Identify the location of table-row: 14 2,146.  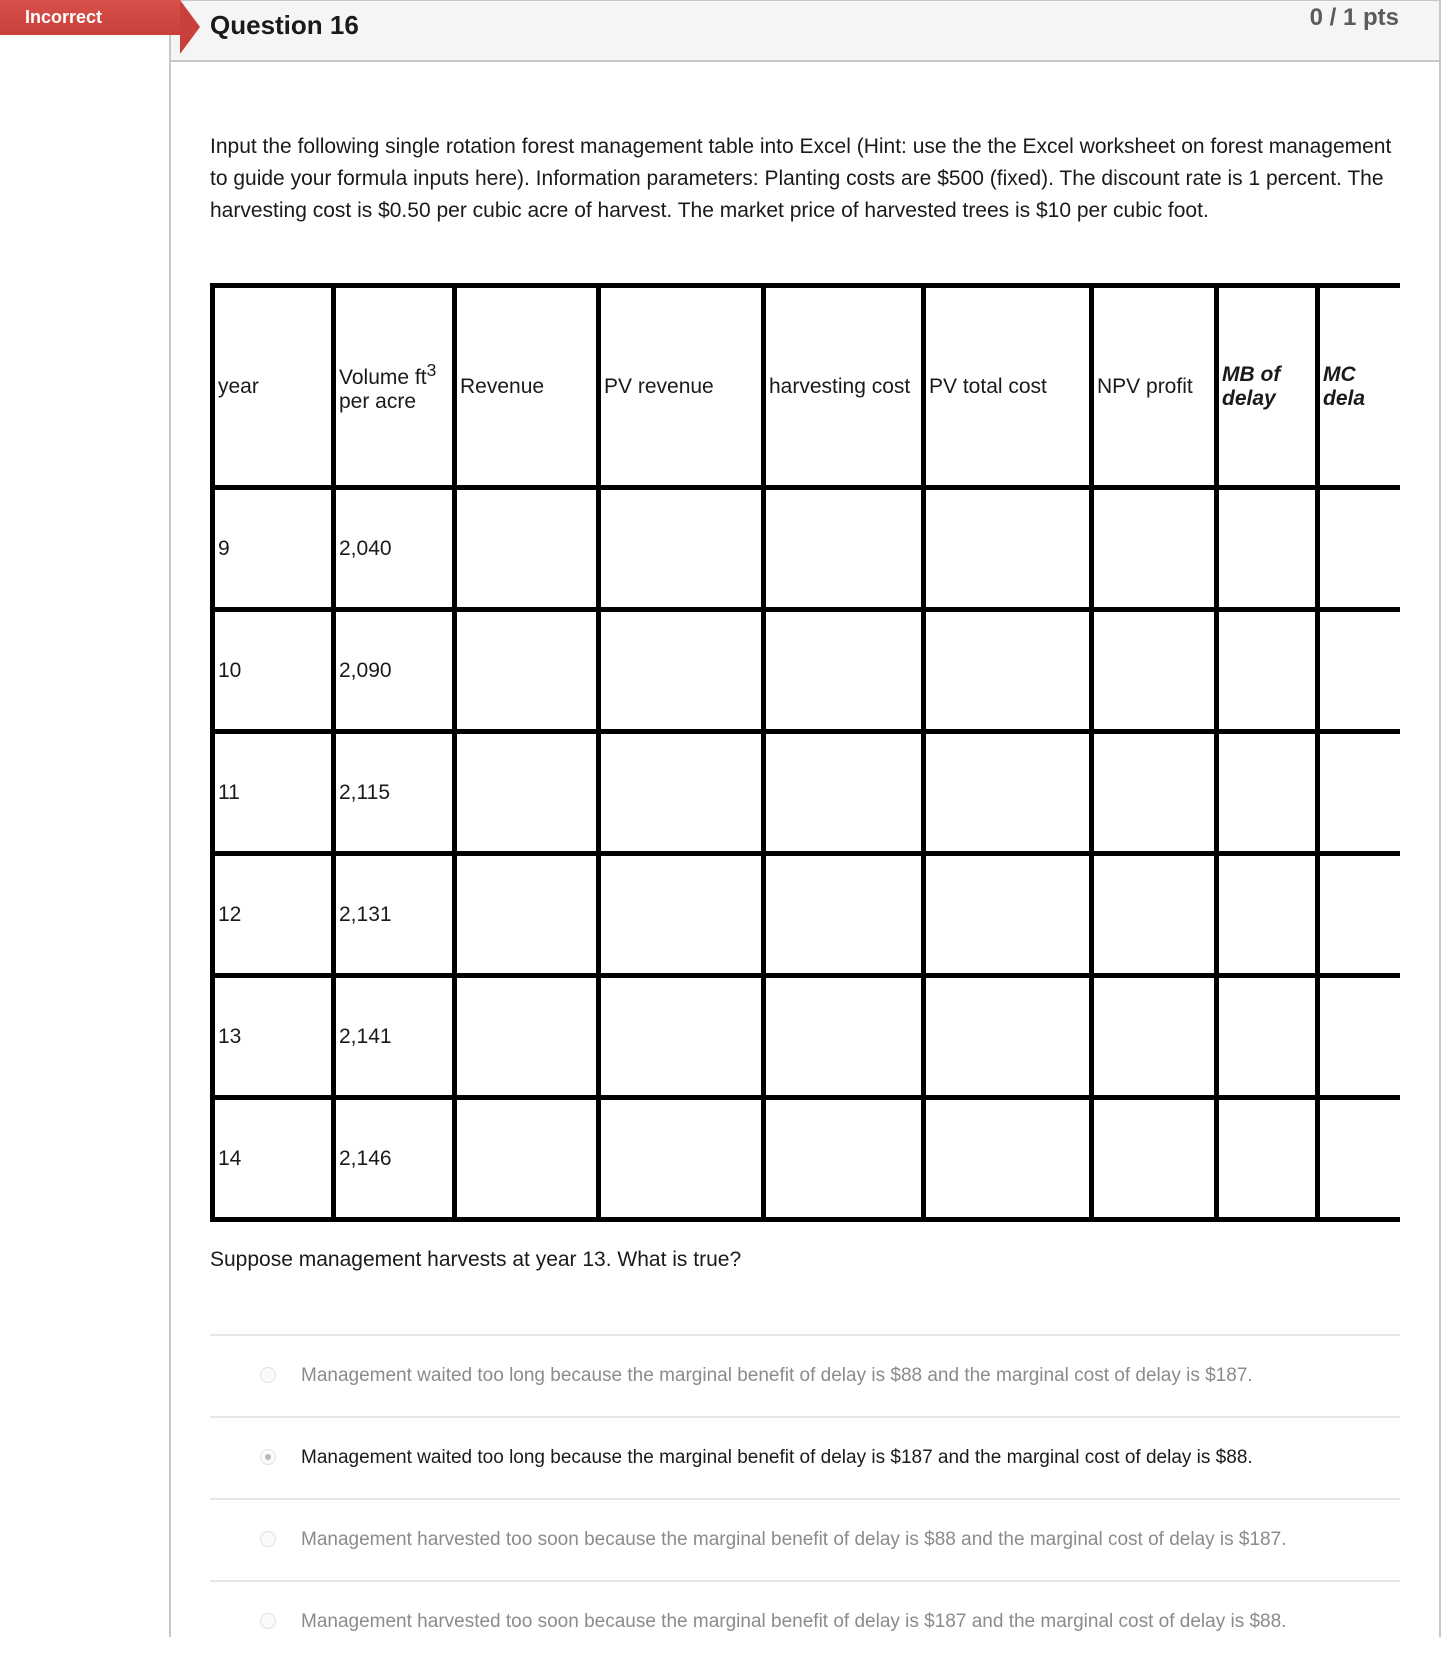
(805, 1158).